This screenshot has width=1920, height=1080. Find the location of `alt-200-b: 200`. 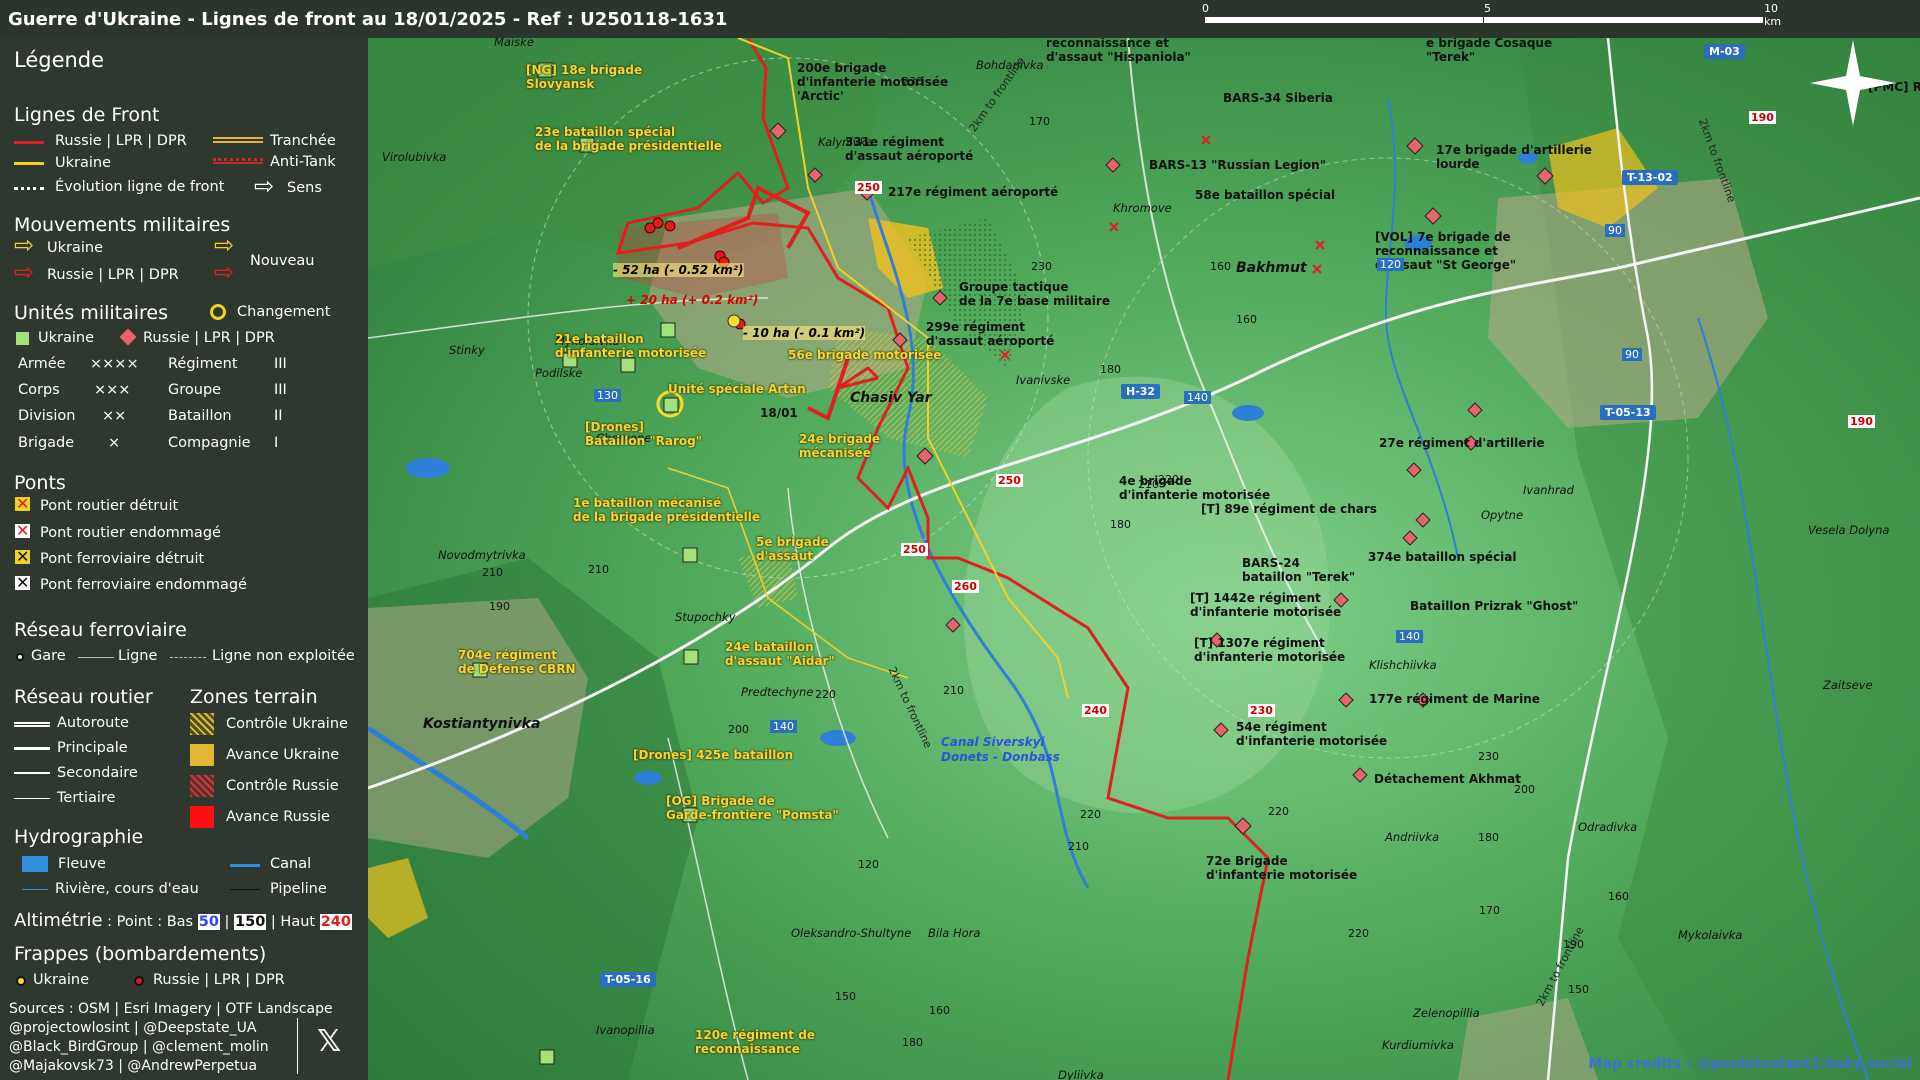

alt-200-b: 200 is located at coordinates (1524, 789).